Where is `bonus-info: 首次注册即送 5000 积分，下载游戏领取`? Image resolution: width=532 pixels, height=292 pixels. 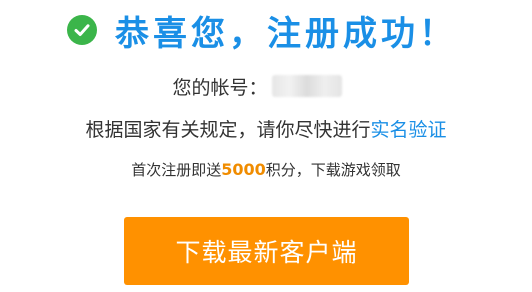 bonus-info: 首次注册即送 5000 积分，下载游戏领取 is located at coordinates (266, 169).